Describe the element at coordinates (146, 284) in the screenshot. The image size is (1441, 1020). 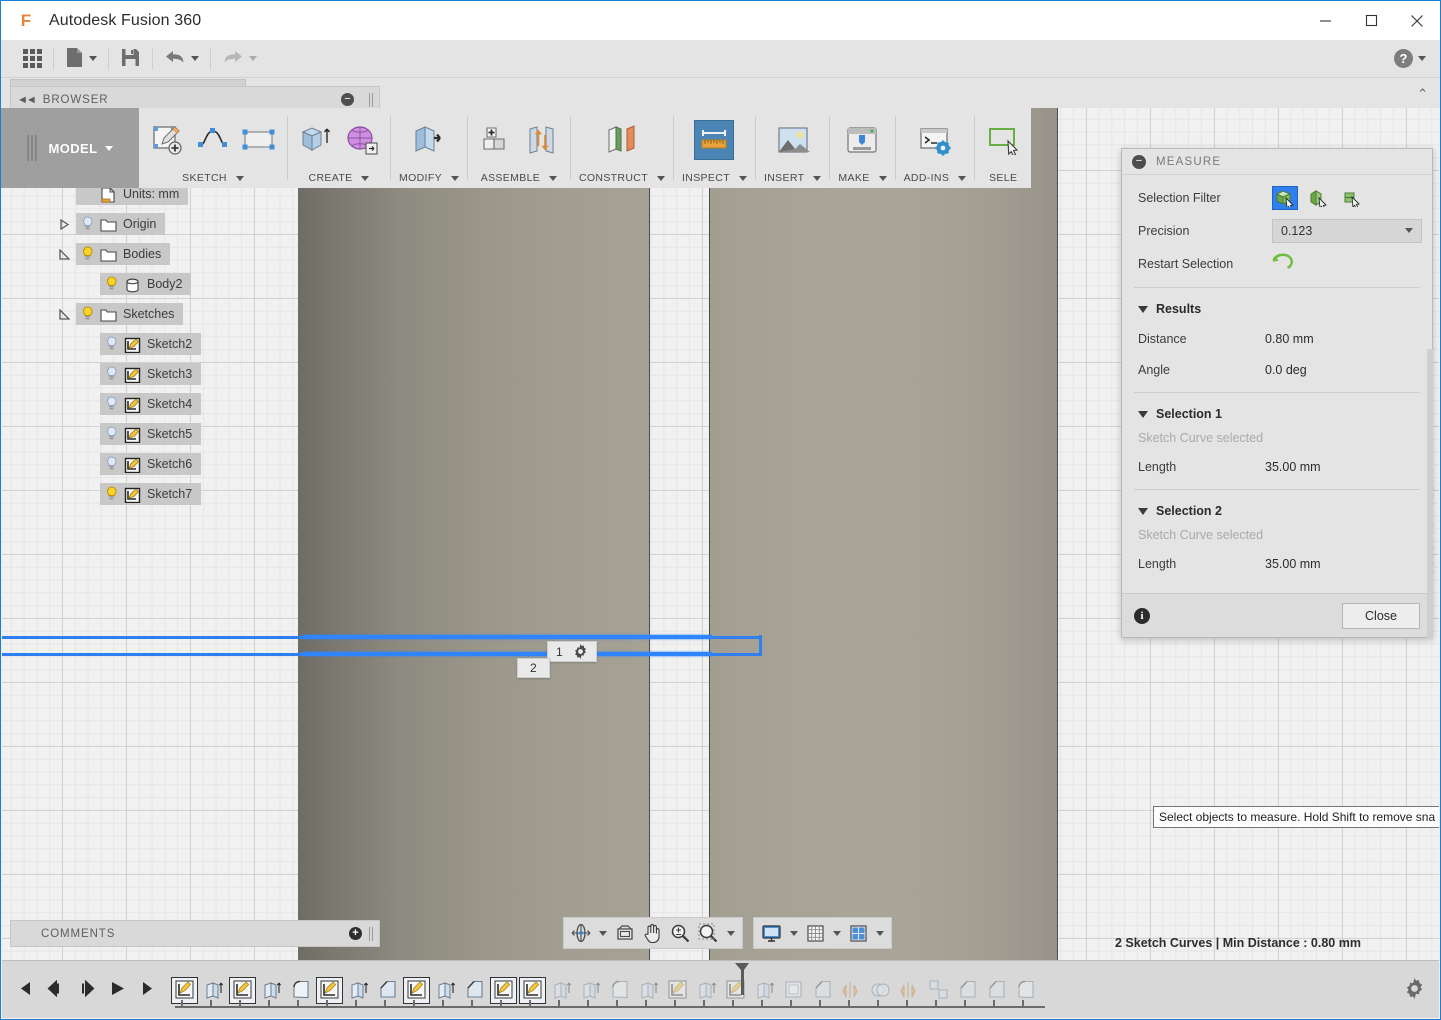
I see `browser-item-pill: Body2` at that location.